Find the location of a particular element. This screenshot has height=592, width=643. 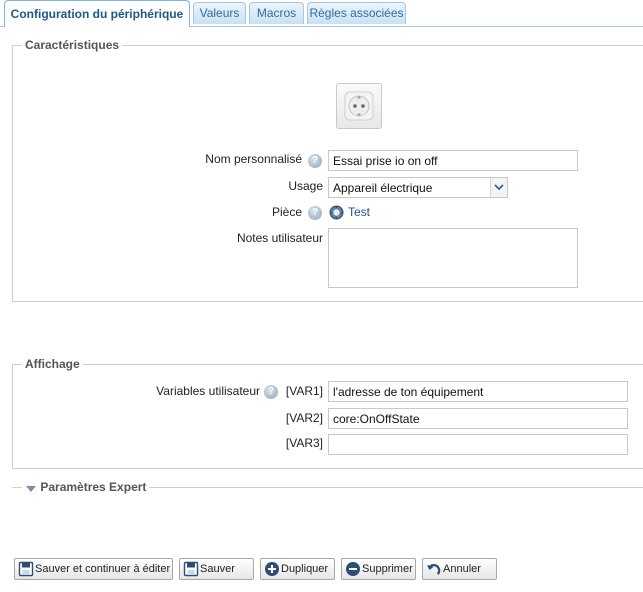

affichage-legend: Affichage is located at coordinates (52, 364).